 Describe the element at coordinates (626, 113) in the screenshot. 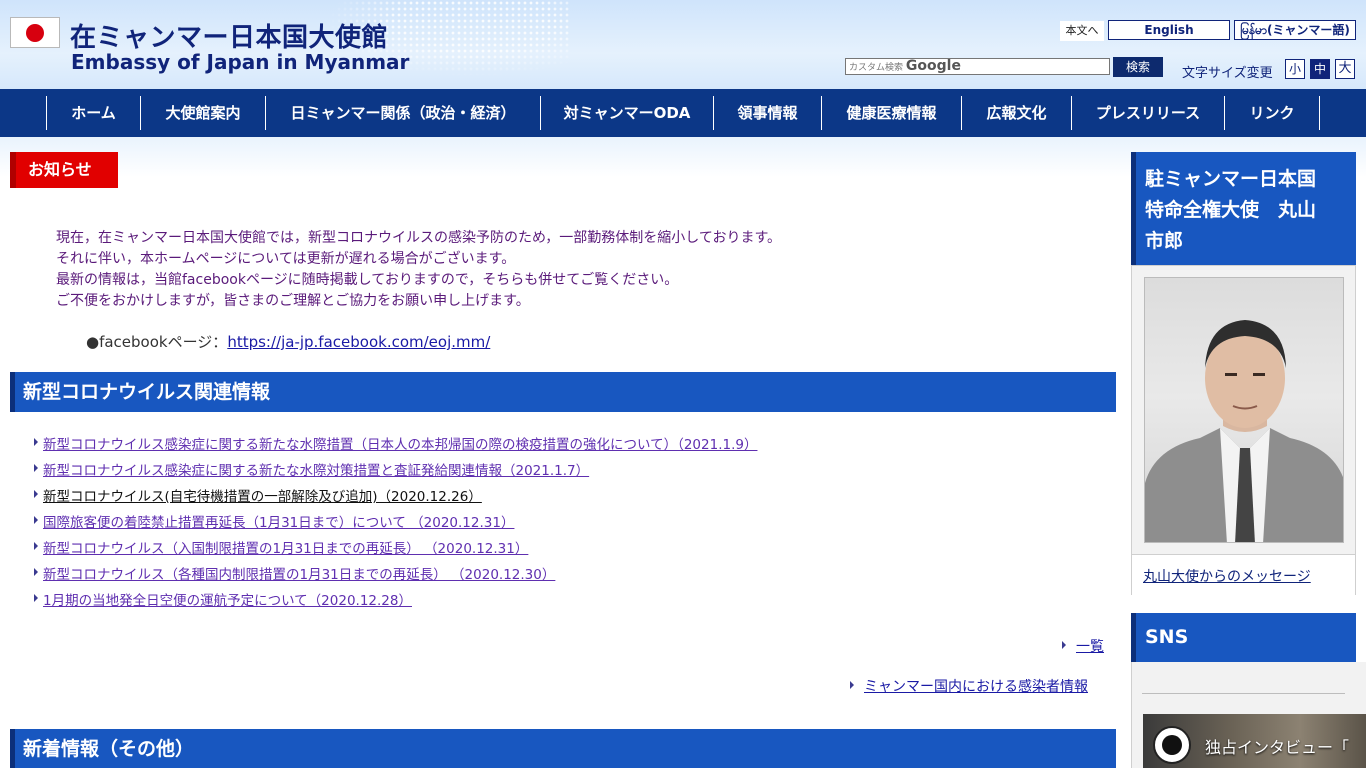

I see `nav-oda: 対ミャンマーODA` at that location.